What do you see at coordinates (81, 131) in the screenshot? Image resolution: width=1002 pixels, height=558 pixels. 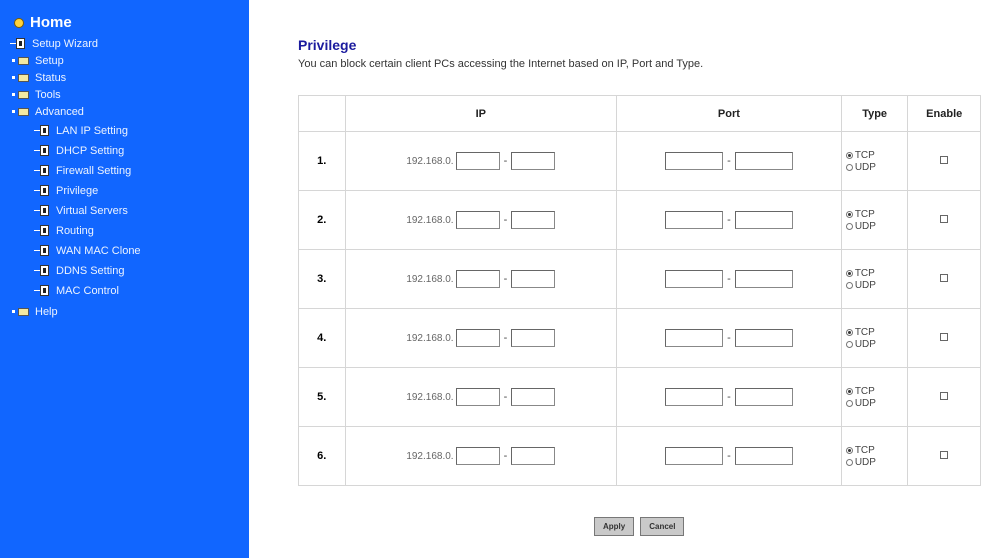 I see `sidebar-item: LAN IP Setting` at bounding box center [81, 131].